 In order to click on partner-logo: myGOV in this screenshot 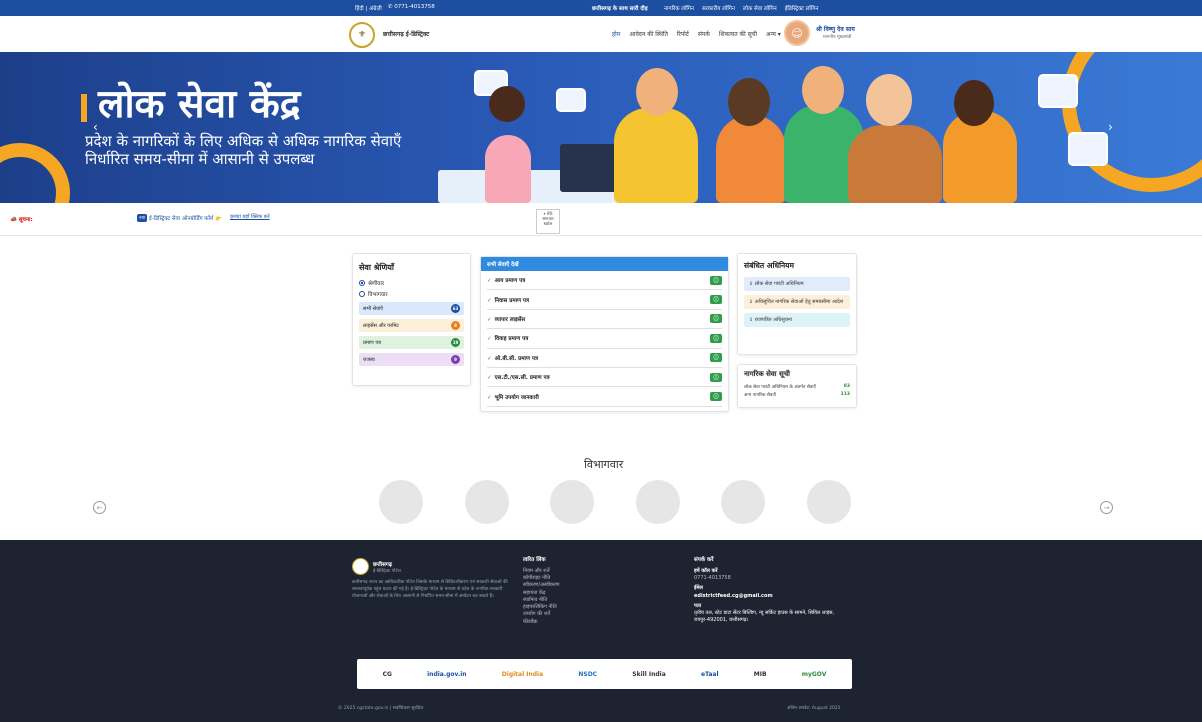, I will do `click(814, 674)`.